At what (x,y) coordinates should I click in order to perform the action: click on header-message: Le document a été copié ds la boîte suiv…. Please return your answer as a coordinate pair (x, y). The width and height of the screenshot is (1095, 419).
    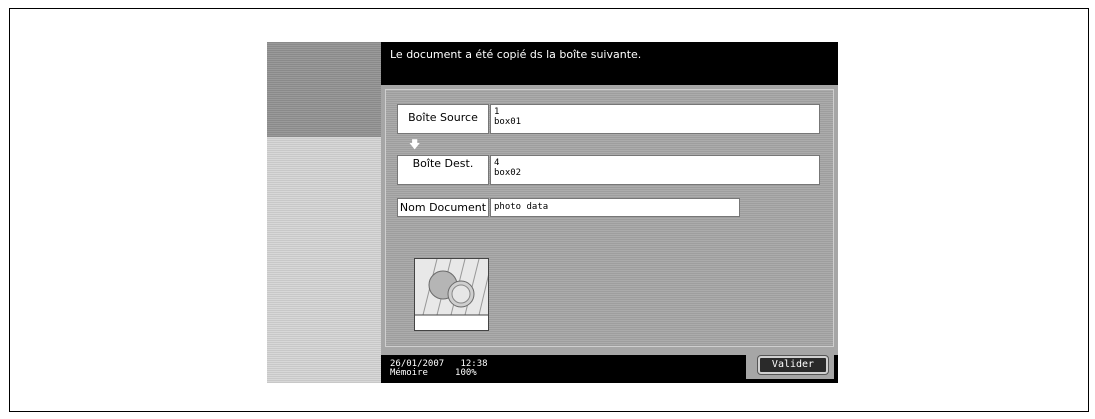
    Looking at the image, I should click on (516, 54).